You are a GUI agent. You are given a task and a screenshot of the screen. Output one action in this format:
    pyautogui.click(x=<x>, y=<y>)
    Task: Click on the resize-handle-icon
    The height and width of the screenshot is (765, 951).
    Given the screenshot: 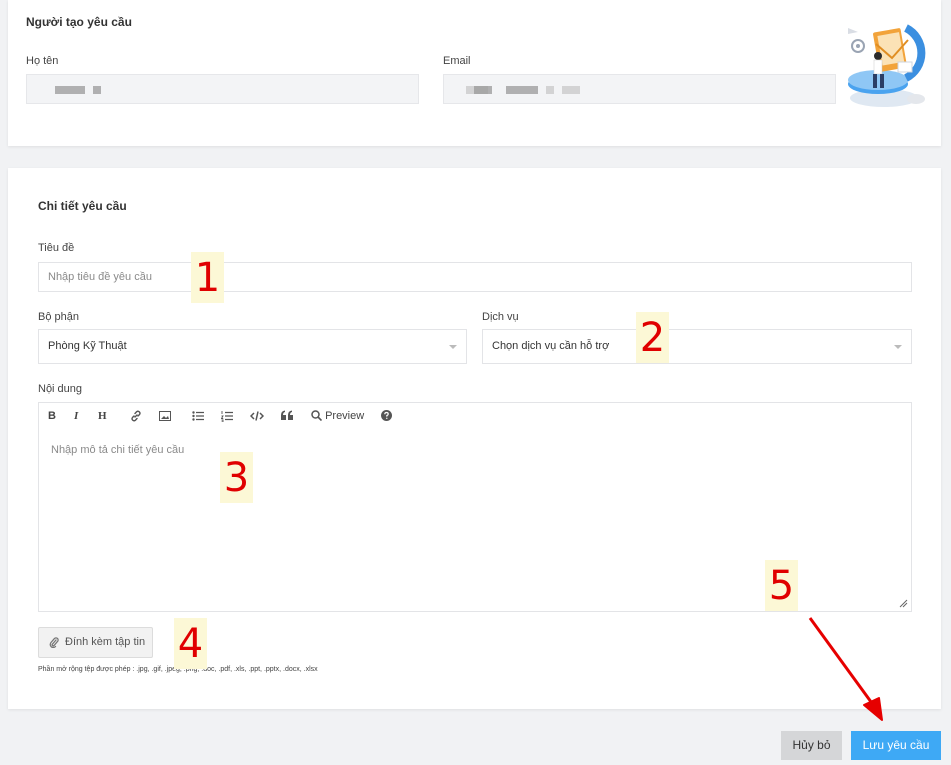 What is the action you would take?
    pyautogui.click(x=903, y=603)
    